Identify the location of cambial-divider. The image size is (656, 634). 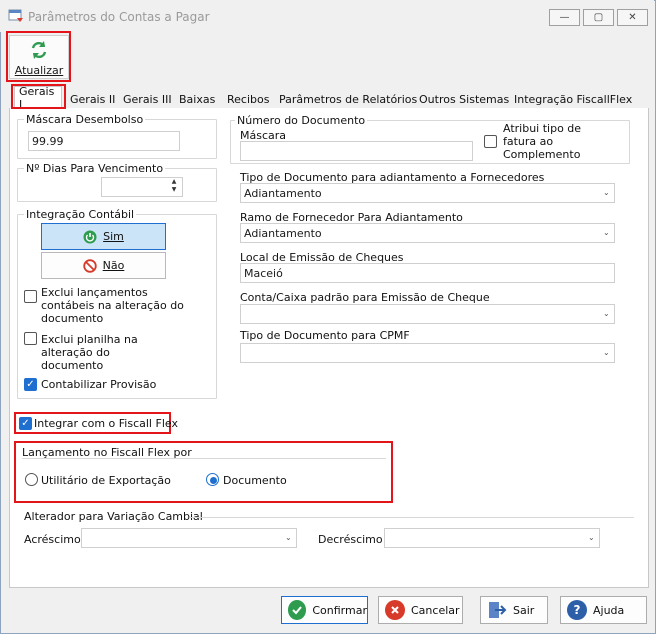
(412, 517).